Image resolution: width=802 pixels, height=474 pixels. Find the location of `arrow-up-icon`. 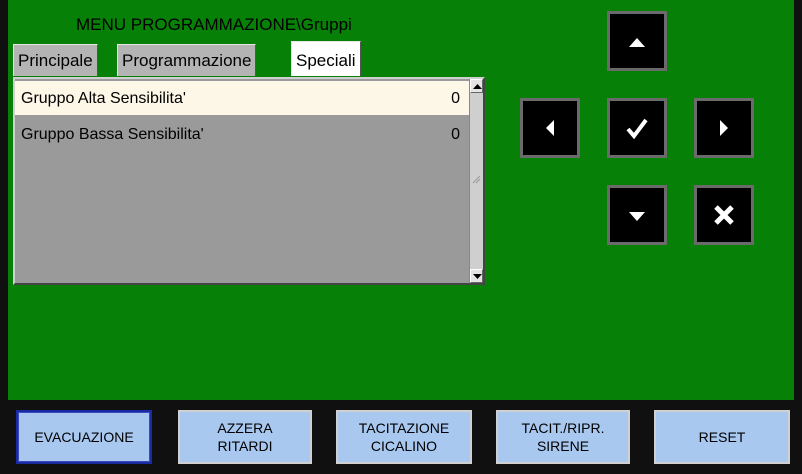

arrow-up-icon is located at coordinates (637, 42).